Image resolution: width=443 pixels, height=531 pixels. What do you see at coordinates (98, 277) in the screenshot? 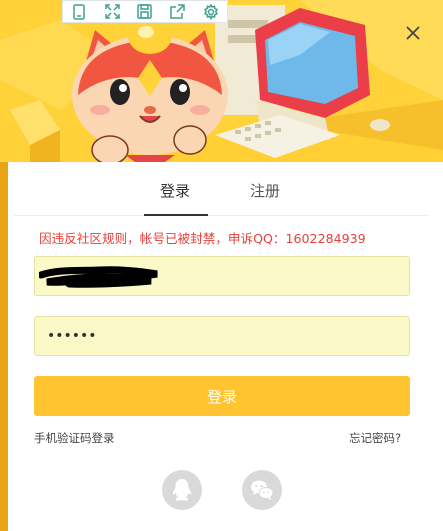
I see `redaction-scribble` at bounding box center [98, 277].